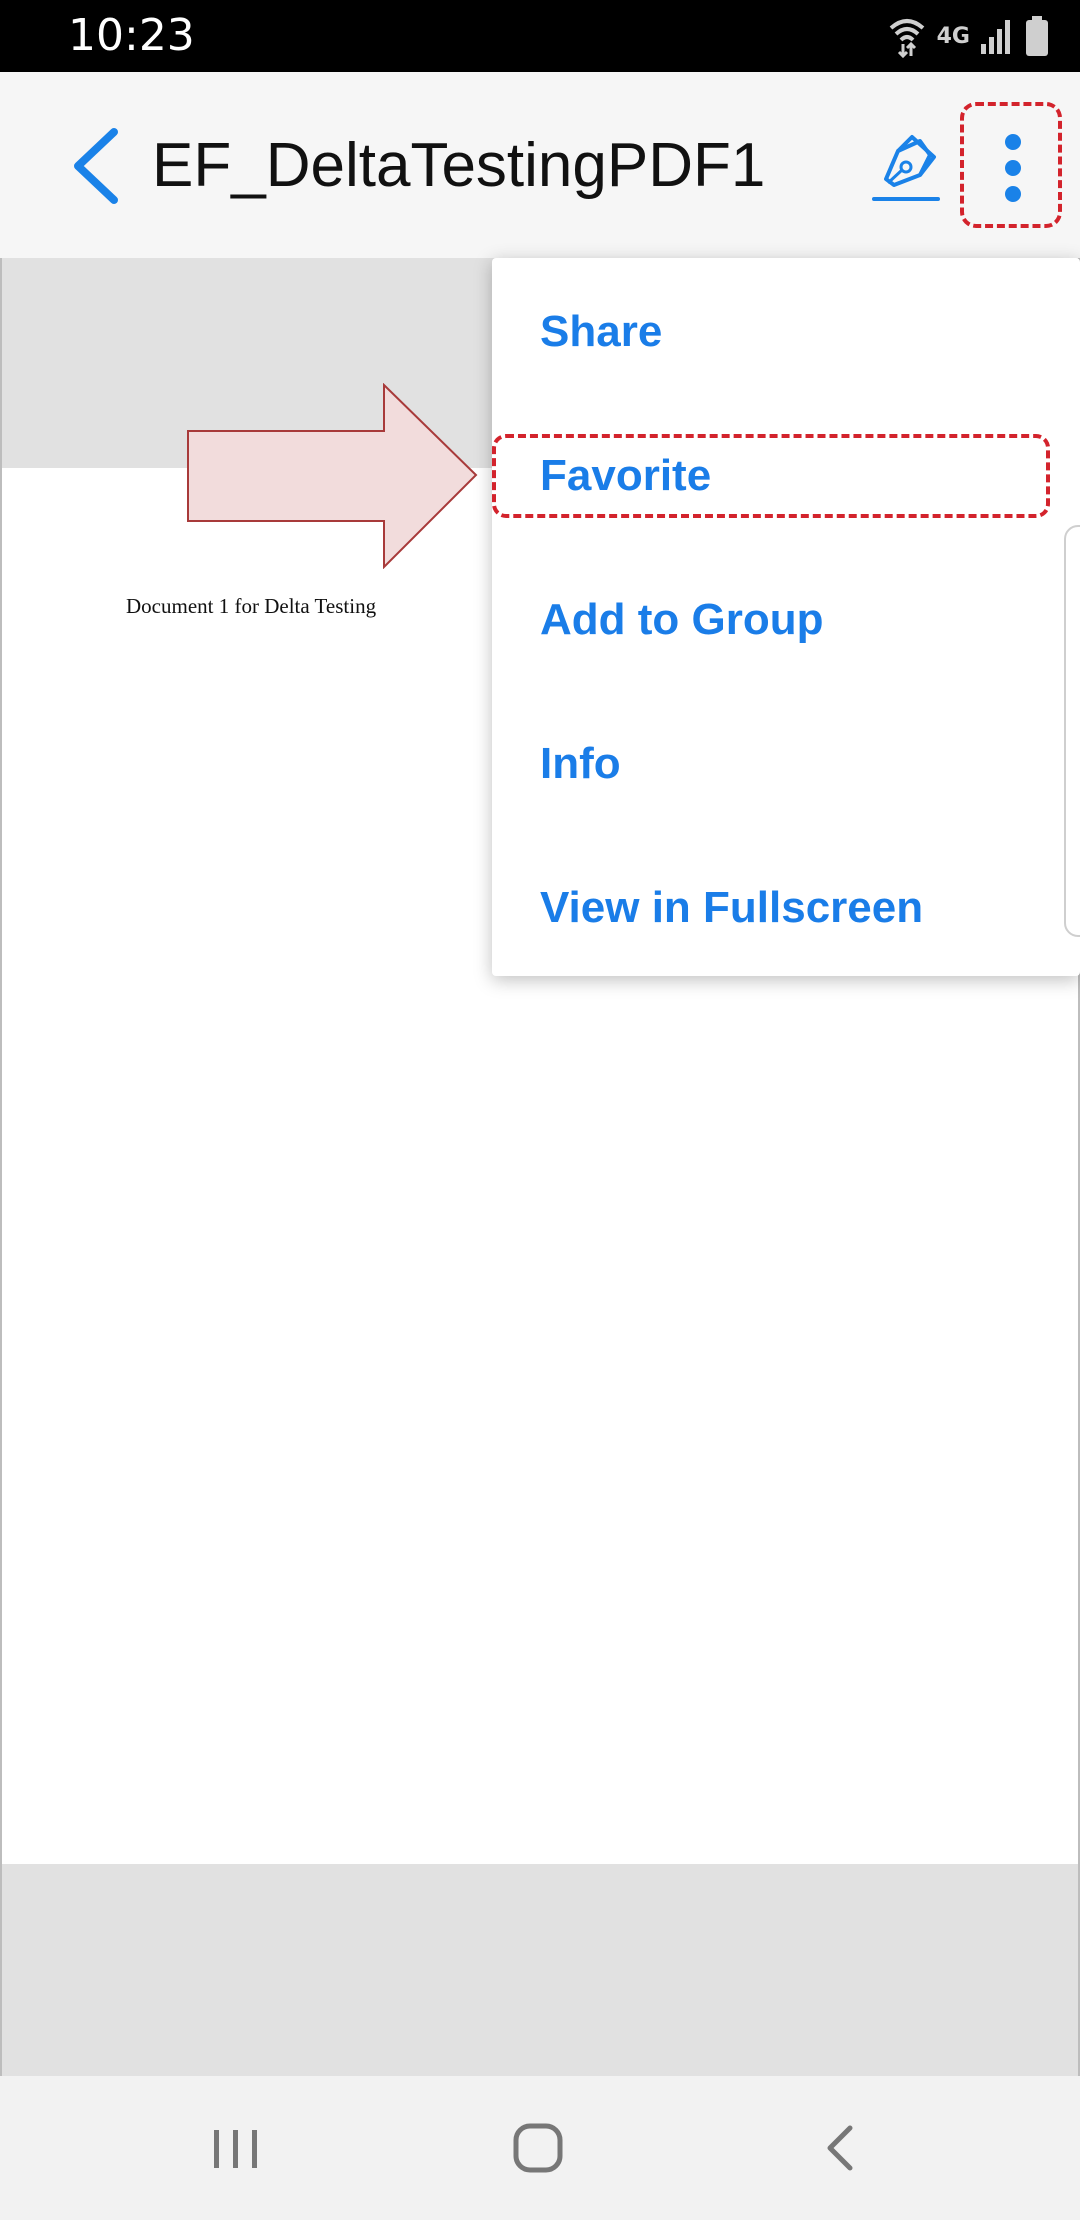 The image size is (1080, 2220). Describe the element at coordinates (995, 37) in the screenshot. I see `signal-icon` at that location.